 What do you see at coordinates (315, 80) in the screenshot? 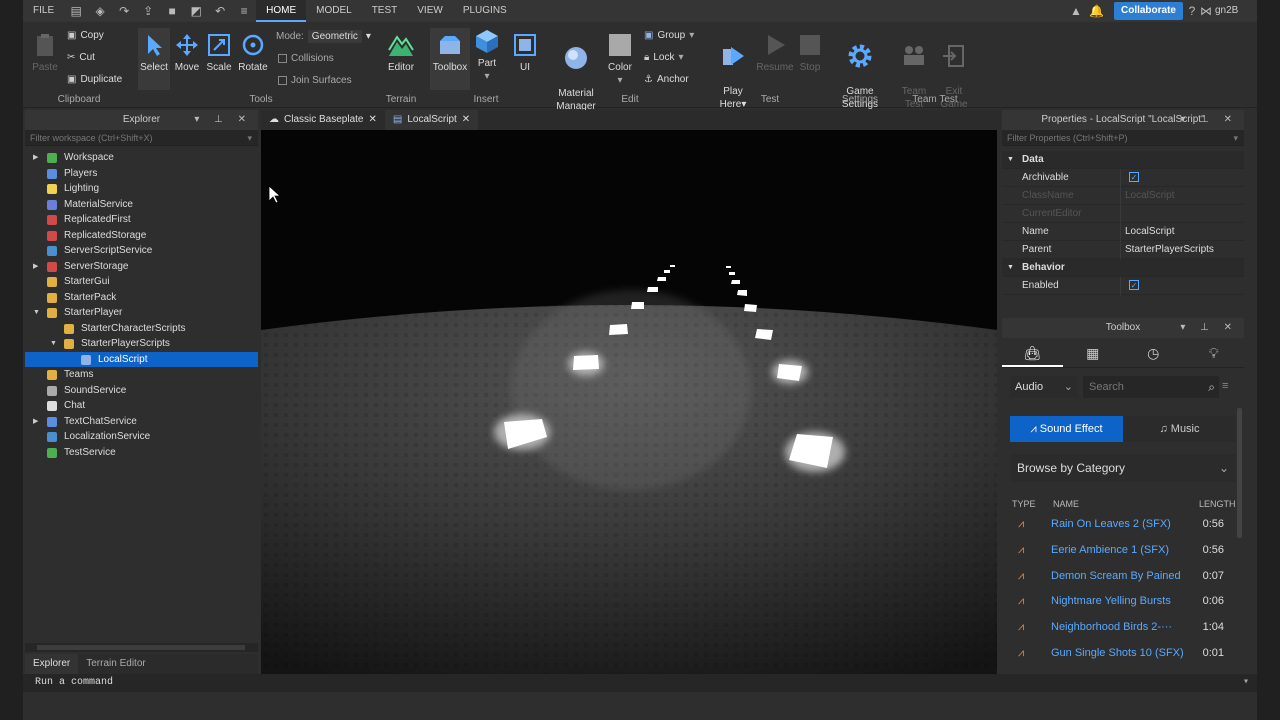
I see `join-surfaces-toggle: Join Surfaces` at bounding box center [315, 80].